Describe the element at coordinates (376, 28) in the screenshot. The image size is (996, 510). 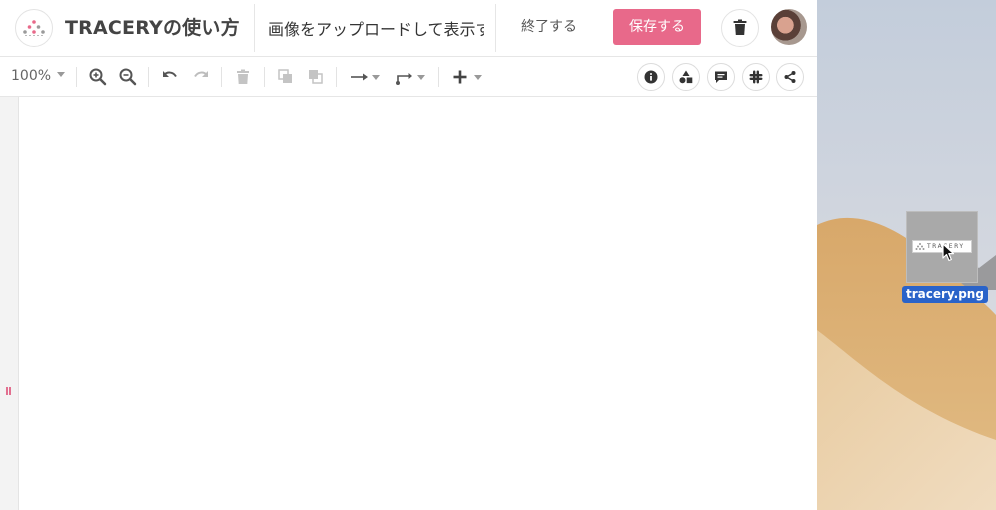
I see `document-title-input: 画像をアップロードして表示す` at that location.